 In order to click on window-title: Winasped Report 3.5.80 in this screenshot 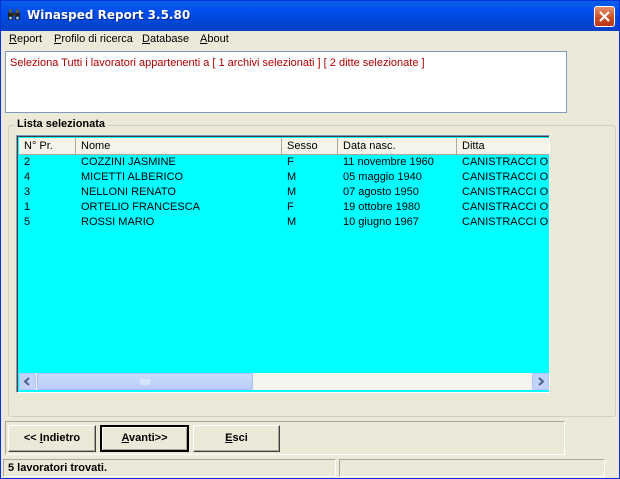, I will do `click(109, 15)`.